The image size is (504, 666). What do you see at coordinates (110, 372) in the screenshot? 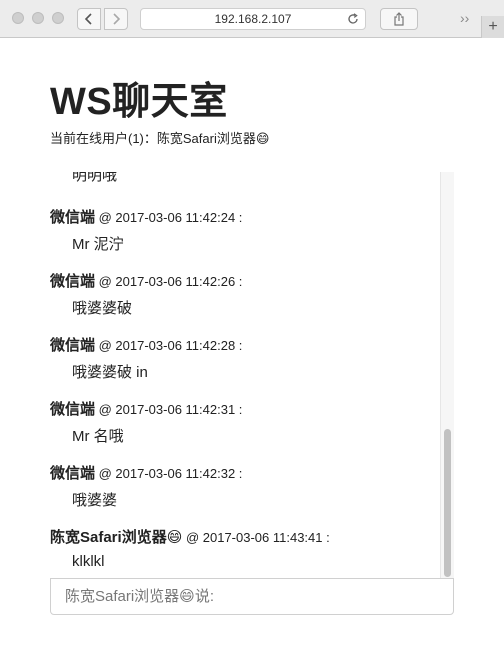
I see `message-text: 哦婆婆破 in` at bounding box center [110, 372].